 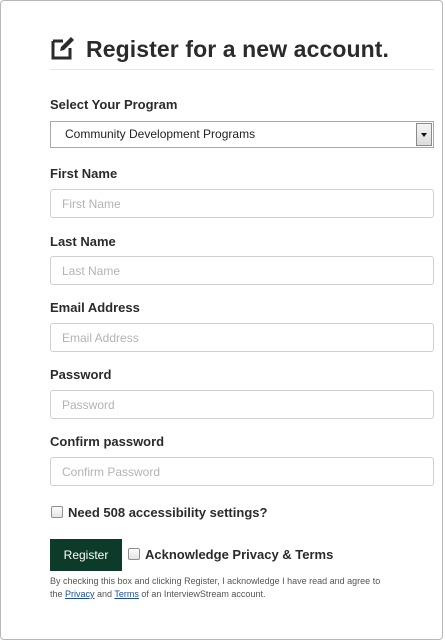 What do you see at coordinates (239, 554) in the screenshot?
I see `acknowledge-label: Acknowledge Privacy & Terms` at bounding box center [239, 554].